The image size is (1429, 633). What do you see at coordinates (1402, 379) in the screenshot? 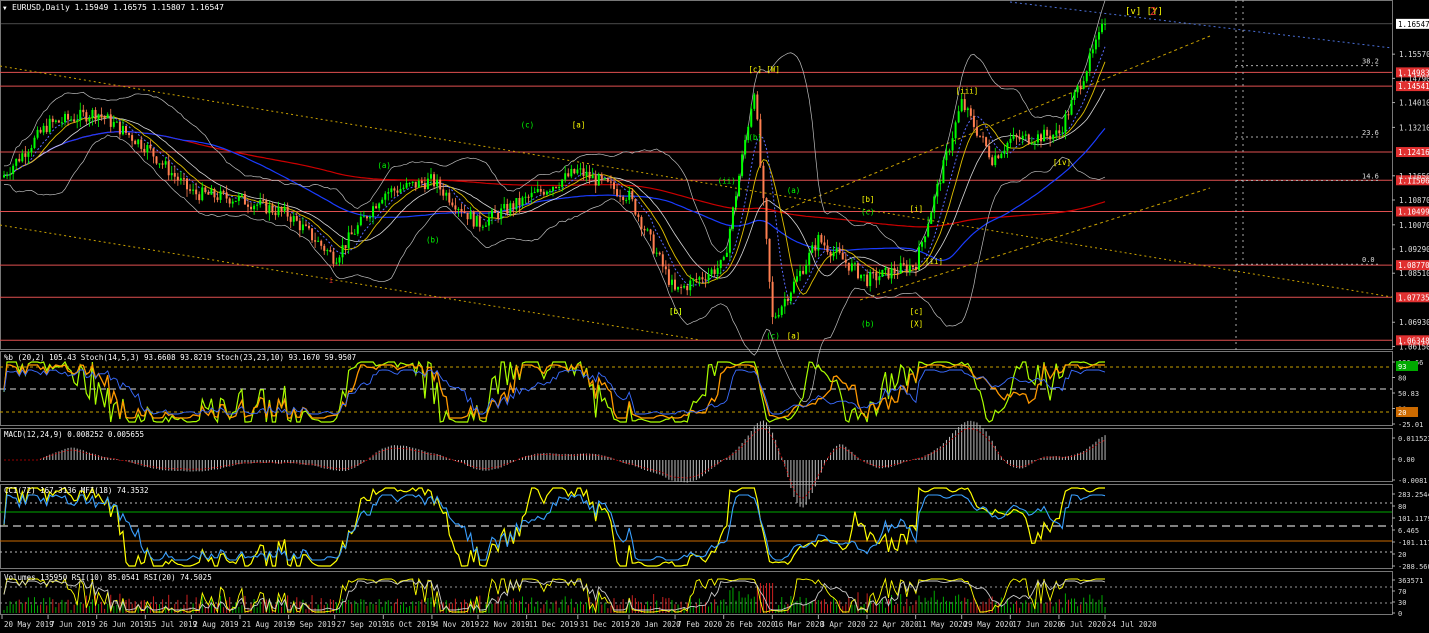
I see `sub-y-tick-label: 80` at bounding box center [1402, 379].